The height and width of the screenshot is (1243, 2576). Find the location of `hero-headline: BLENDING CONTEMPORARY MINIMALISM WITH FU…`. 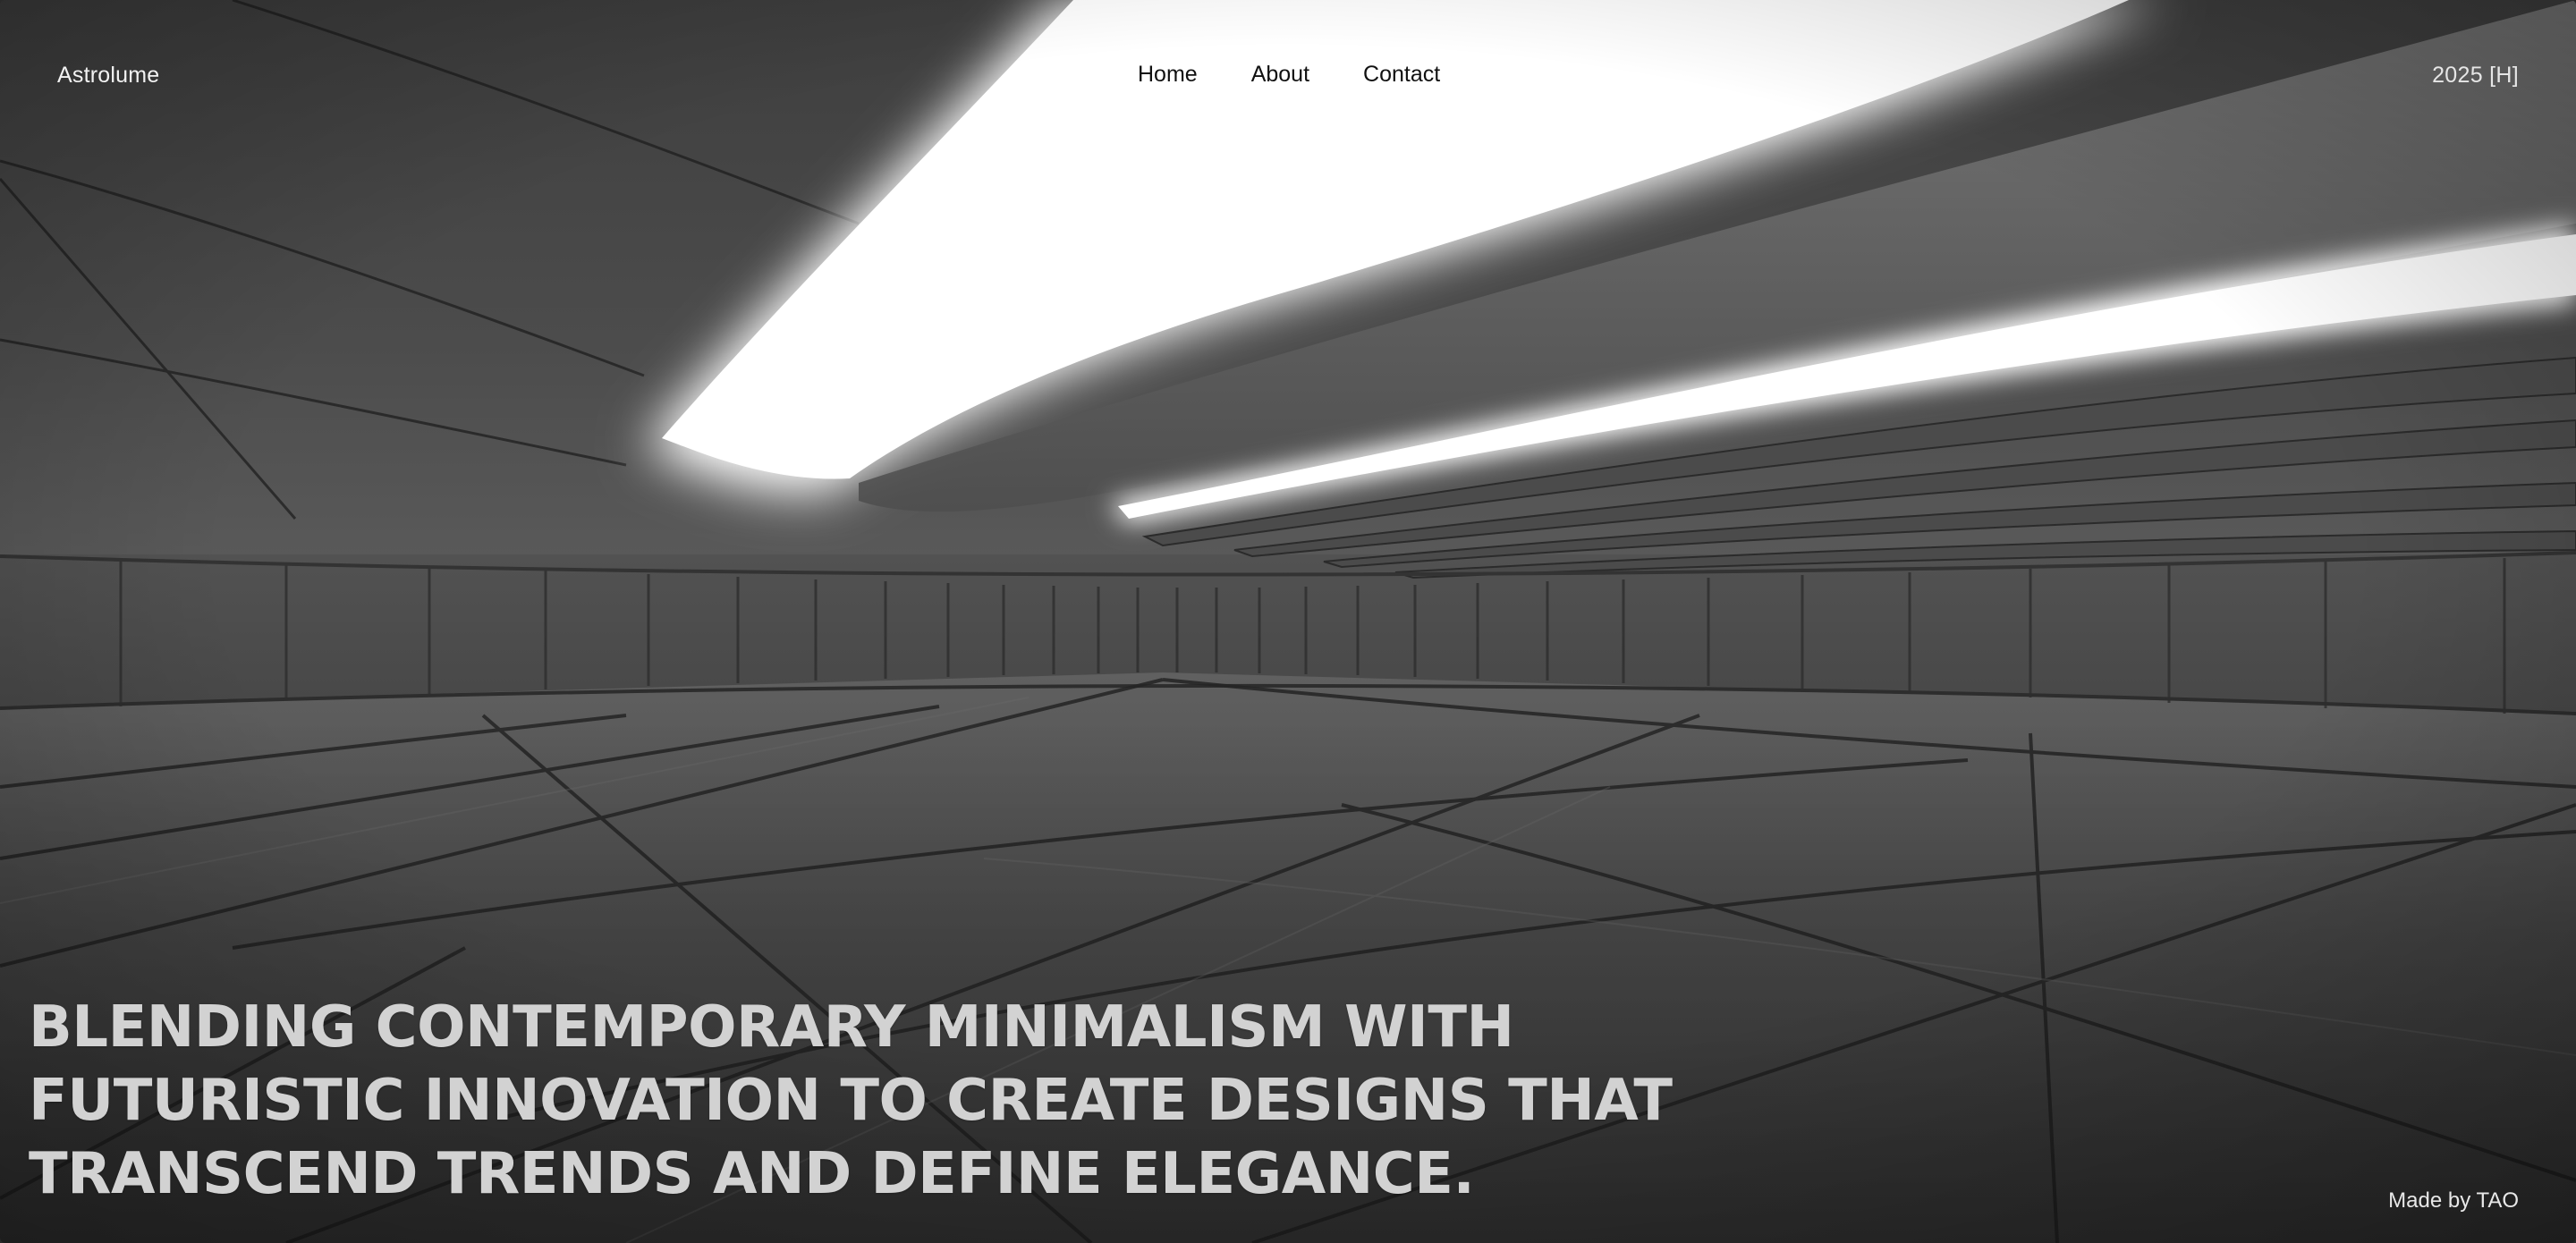

hero-headline: BLENDING CONTEMPORARY MINIMALISM WITH FU… is located at coordinates (851, 1101).